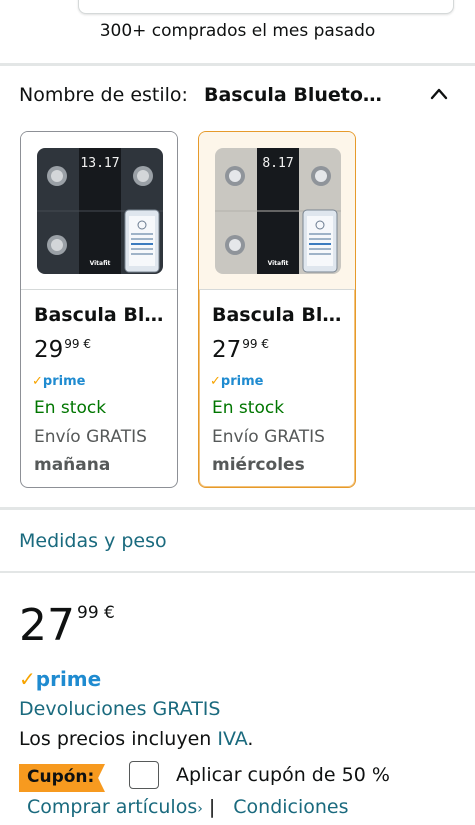 This screenshot has height=825, width=475. I want to click on coupon-badge: Cupón:, so click(62, 778).